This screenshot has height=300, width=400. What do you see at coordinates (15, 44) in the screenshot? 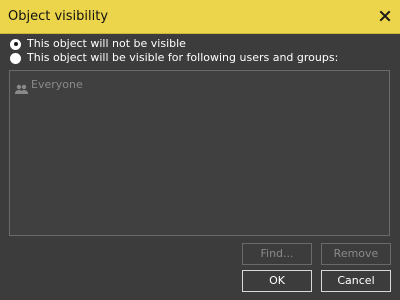
I see `radio-button-not-visible` at bounding box center [15, 44].